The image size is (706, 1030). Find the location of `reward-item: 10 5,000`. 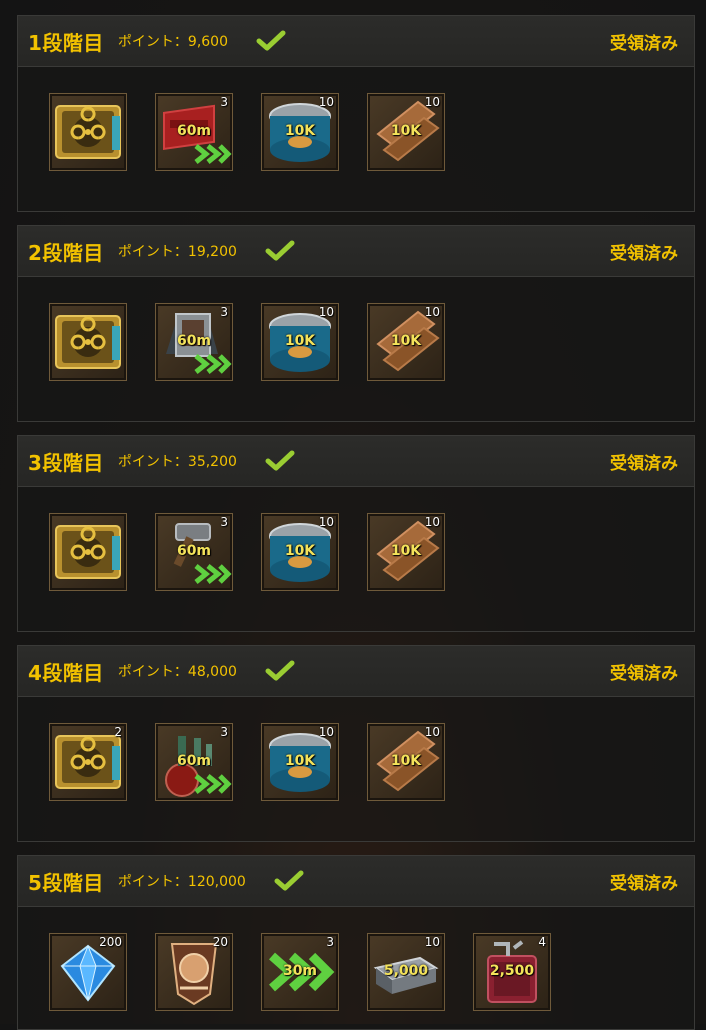

reward-item: 10 5,000 is located at coordinates (406, 972).